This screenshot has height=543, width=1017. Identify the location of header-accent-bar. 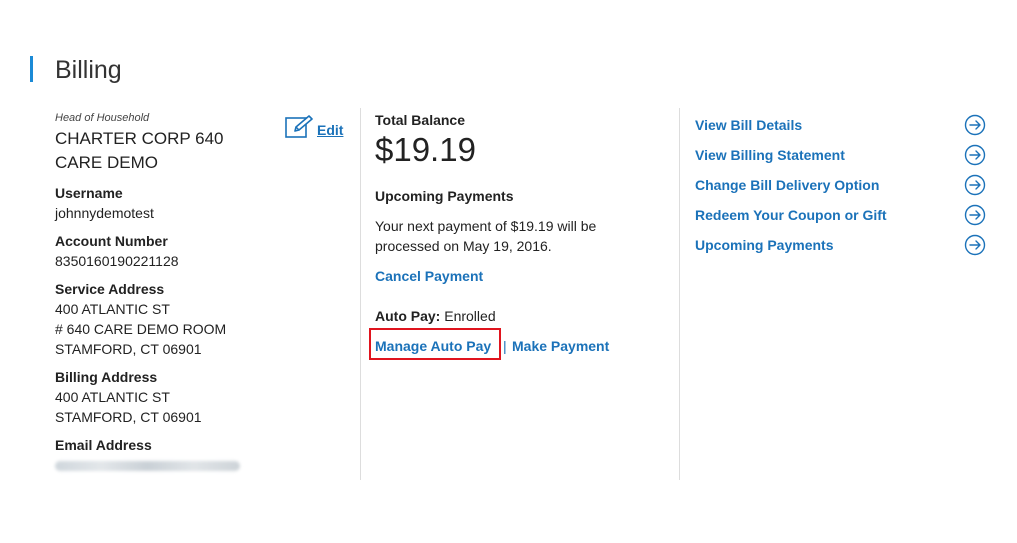
(31, 69).